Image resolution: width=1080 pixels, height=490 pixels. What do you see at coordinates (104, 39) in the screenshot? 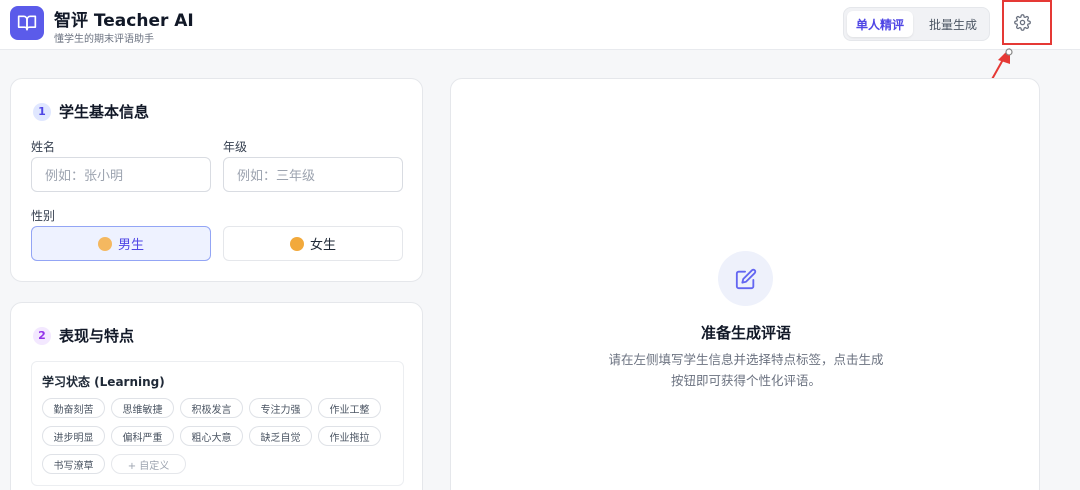
I see `app-subtitle: 懂学生的期末评语助手` at bounding box center [104, 39].